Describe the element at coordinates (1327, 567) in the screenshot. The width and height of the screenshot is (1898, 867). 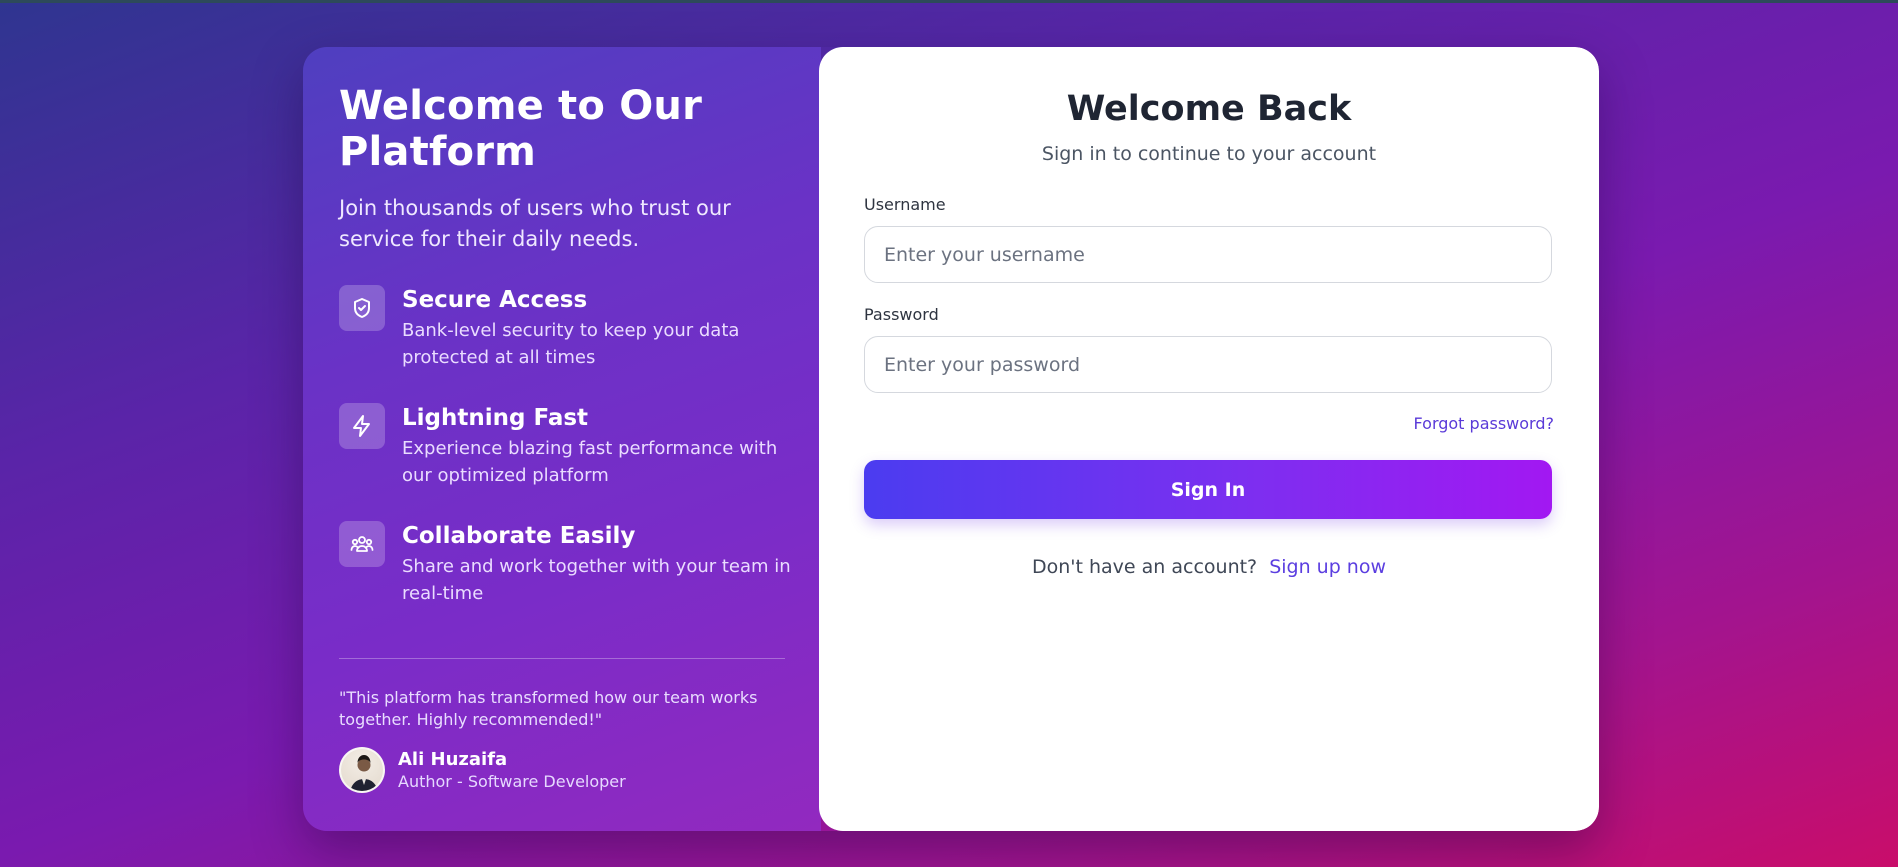
I see `signup-link: Sign up now` at that location.